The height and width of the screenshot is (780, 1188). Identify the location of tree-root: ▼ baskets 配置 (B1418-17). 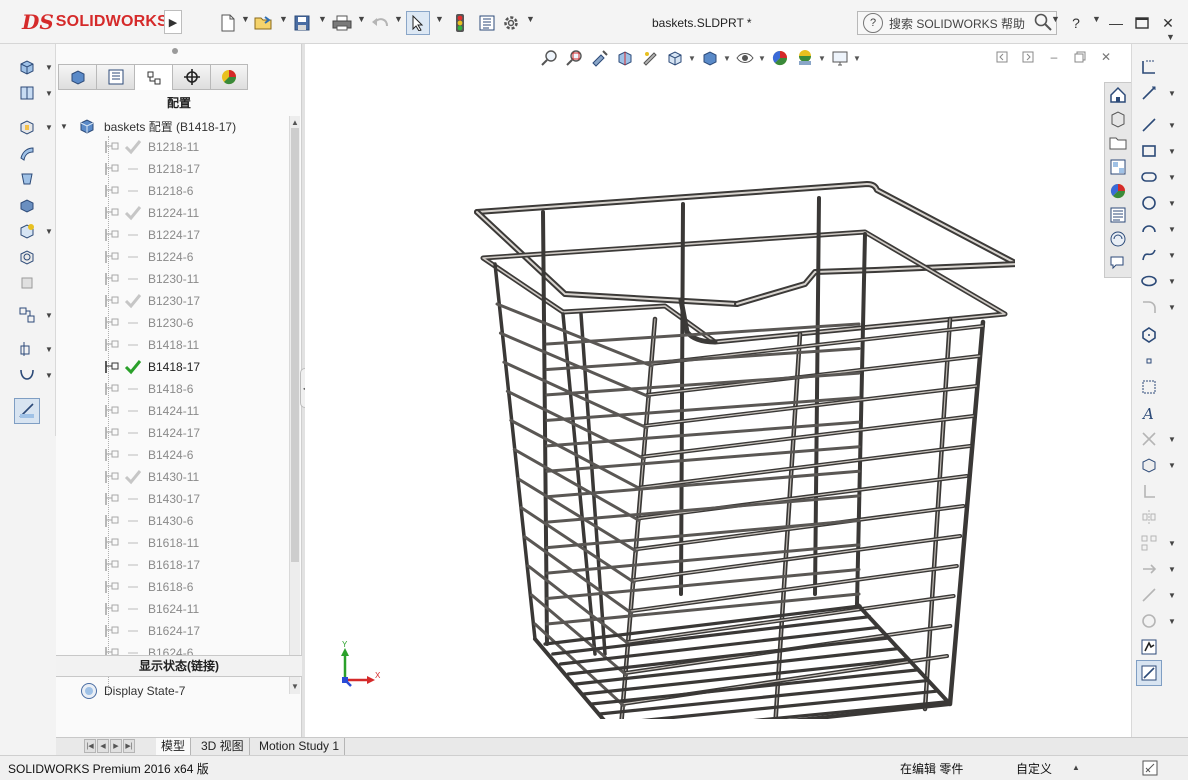
(148, 126).